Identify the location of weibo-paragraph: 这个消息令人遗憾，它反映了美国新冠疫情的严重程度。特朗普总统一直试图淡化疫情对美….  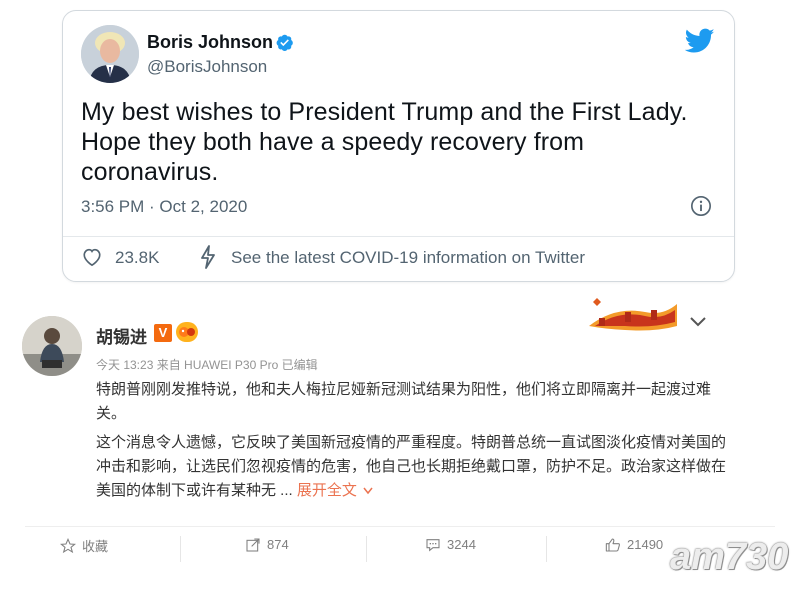
(416, 467).